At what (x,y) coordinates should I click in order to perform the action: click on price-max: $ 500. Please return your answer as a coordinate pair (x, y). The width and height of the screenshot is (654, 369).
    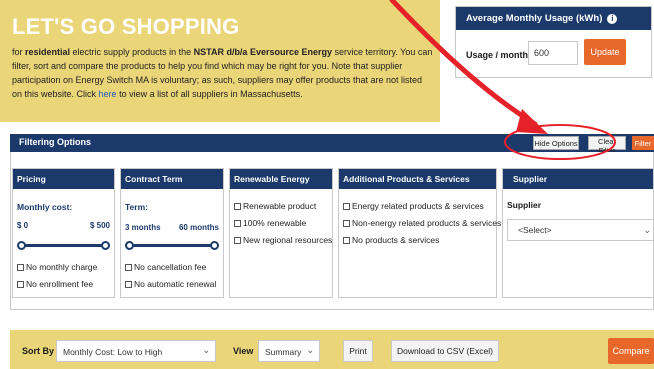
    Looking at the image, I should click on (99, 225).